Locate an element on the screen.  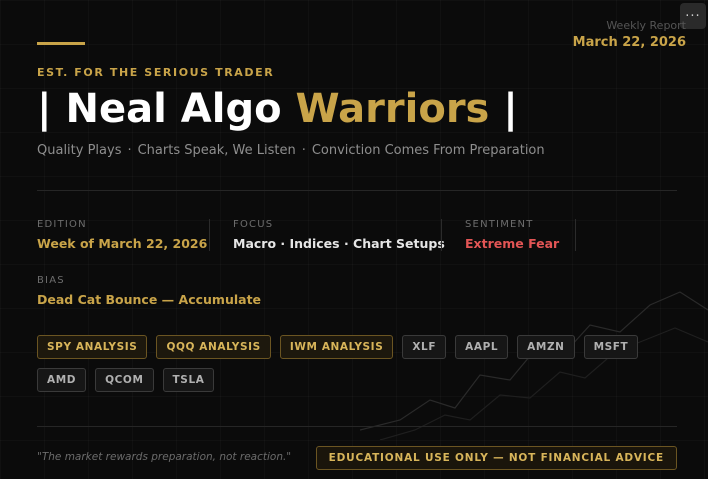
edition-value: Week of March 22, 2026 is located at coordinates (122, 243).